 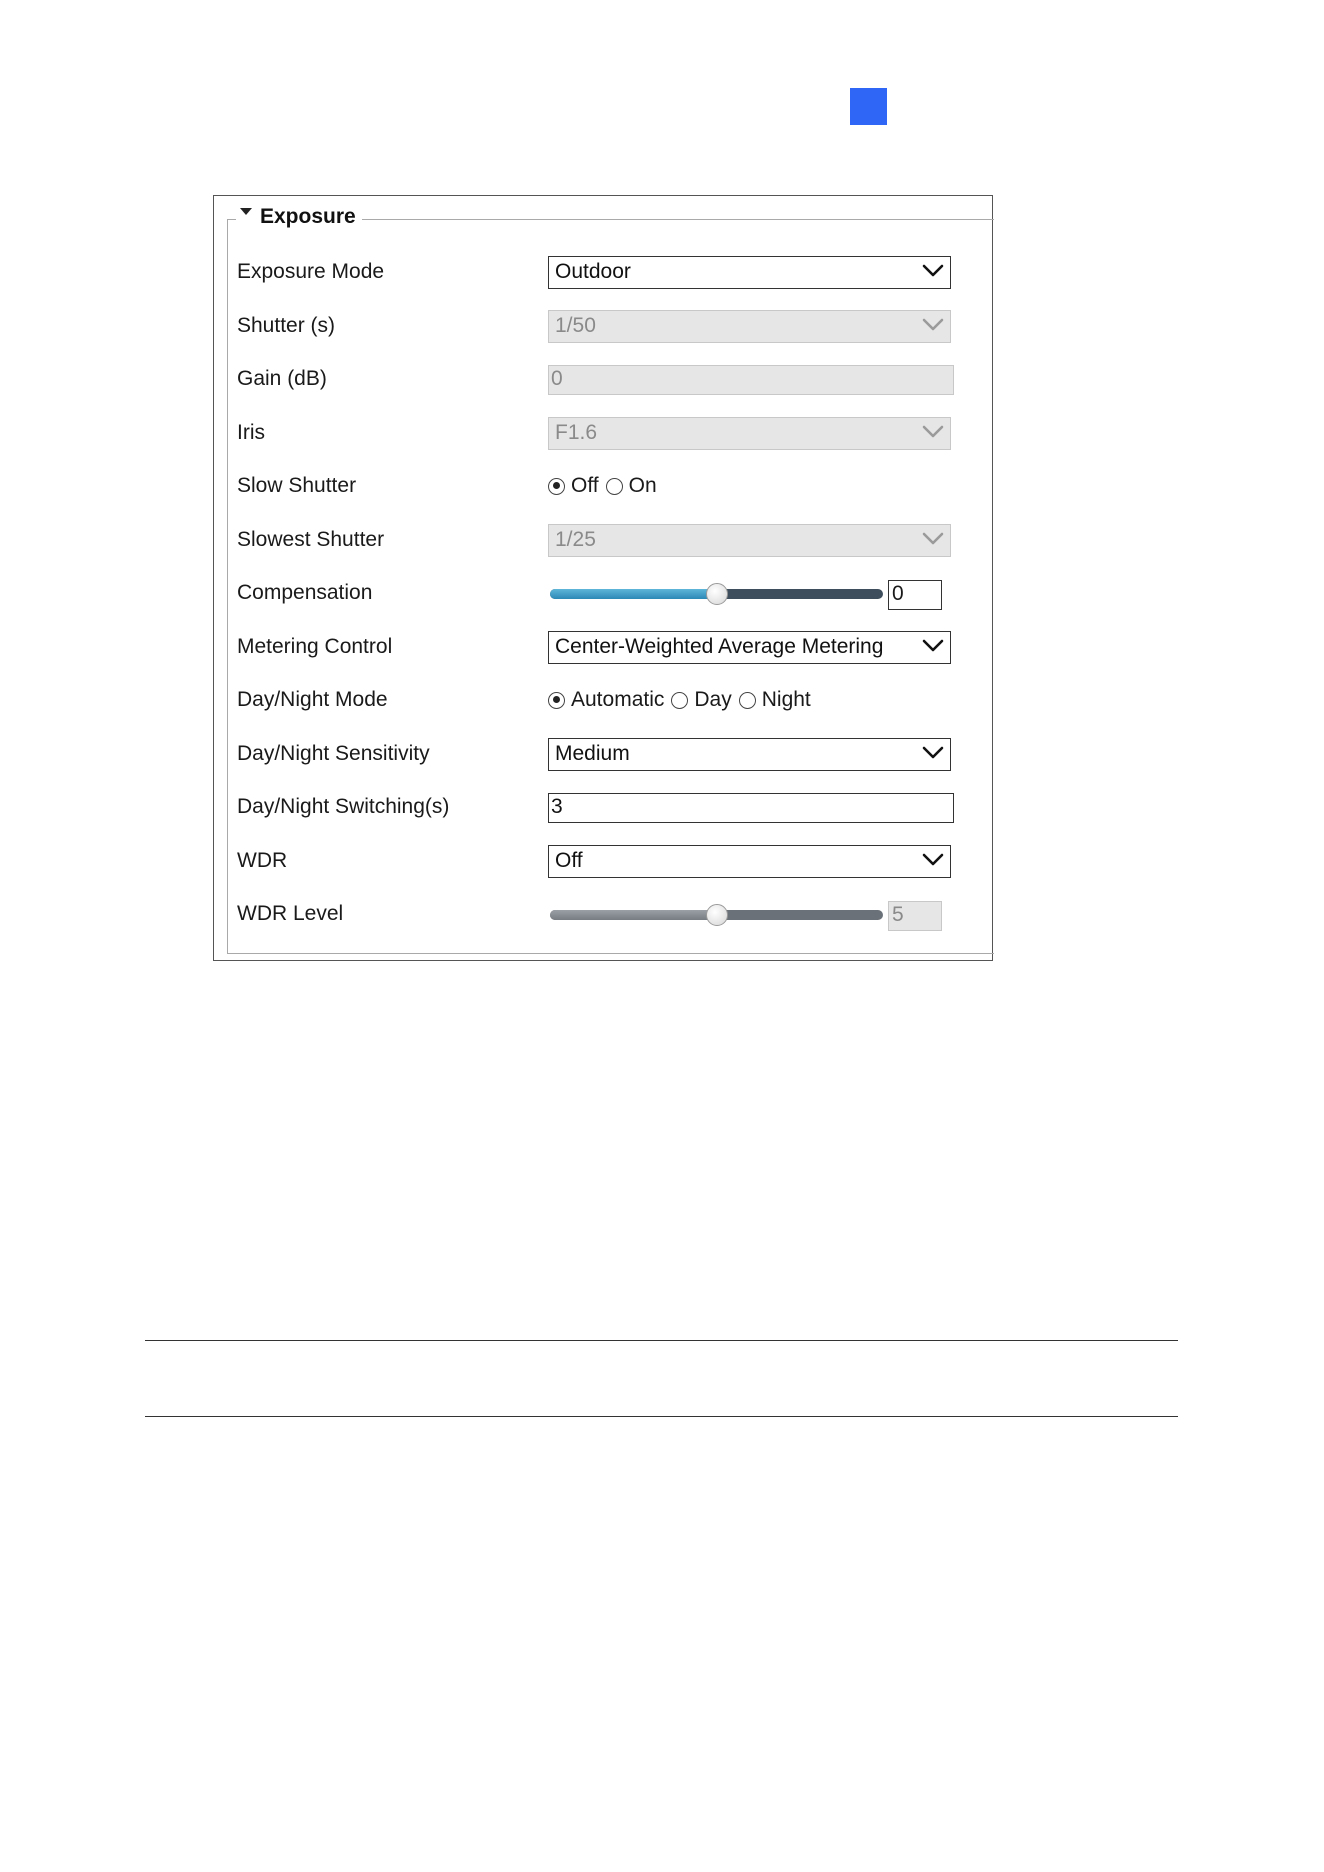 I want to click on setting-row-slowest-shutter: Slowest Shutter 1/25, so click(x=604, y=541).